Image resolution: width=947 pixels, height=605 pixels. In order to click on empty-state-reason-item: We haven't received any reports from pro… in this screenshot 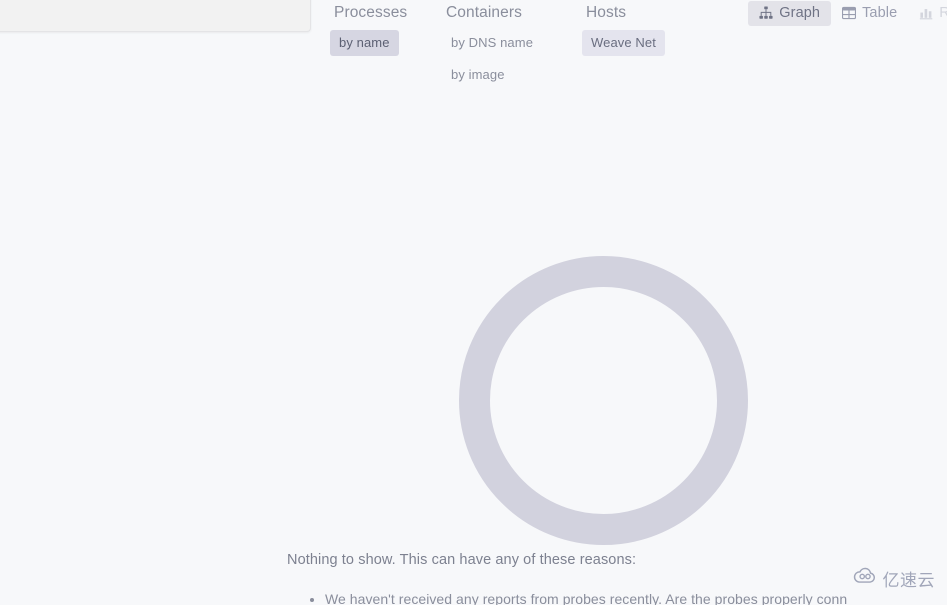, I will do `click(606, 597)`.